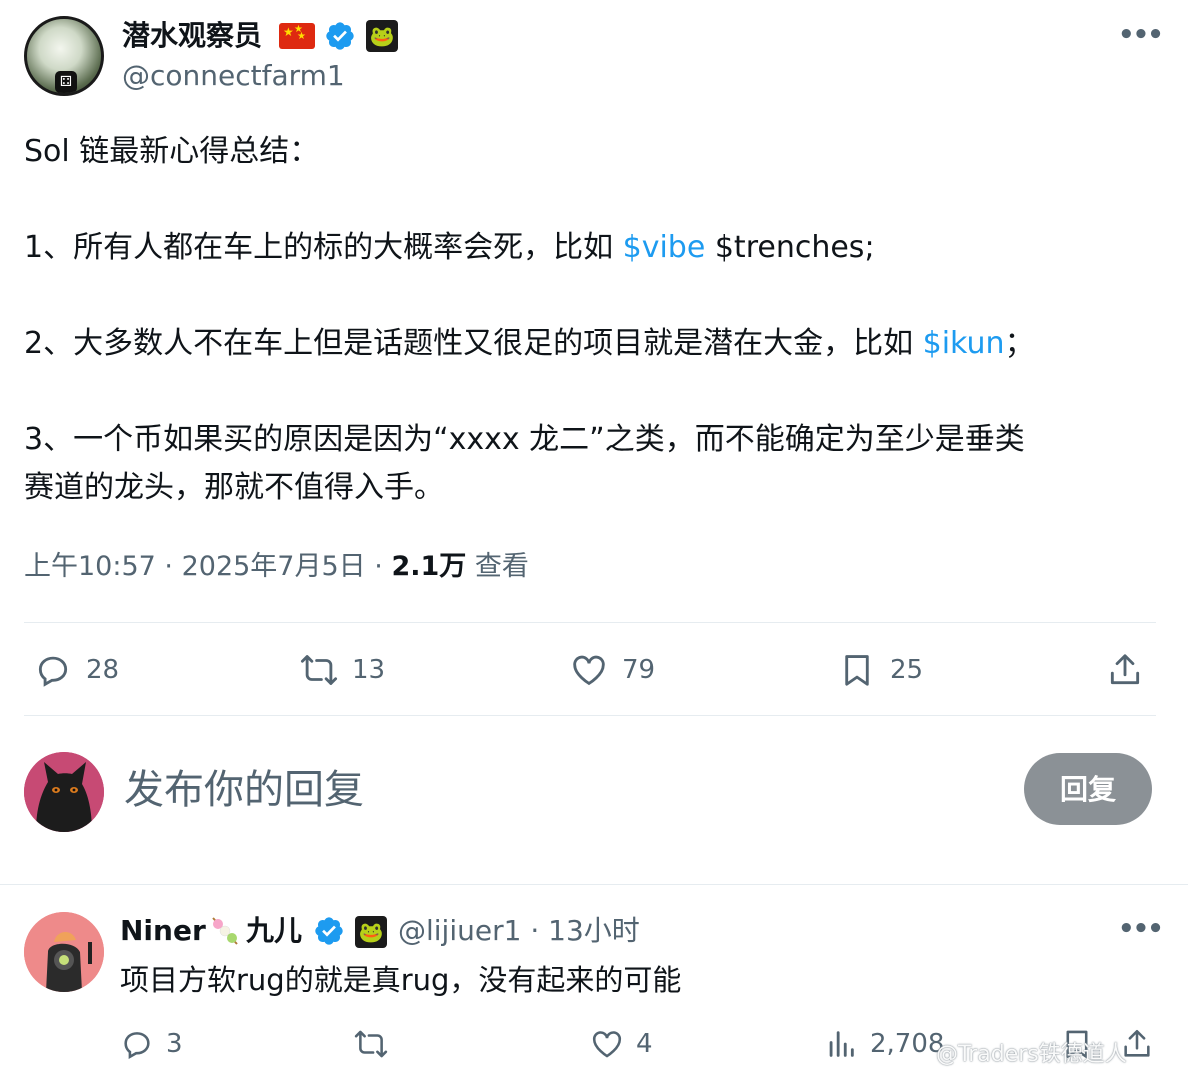 Image resolution: width=1188 pixels, height=1080 pixels. Describe the element at coordinates (225, 931) in the screenshot. I see `dango-emoji-icon` at that location.